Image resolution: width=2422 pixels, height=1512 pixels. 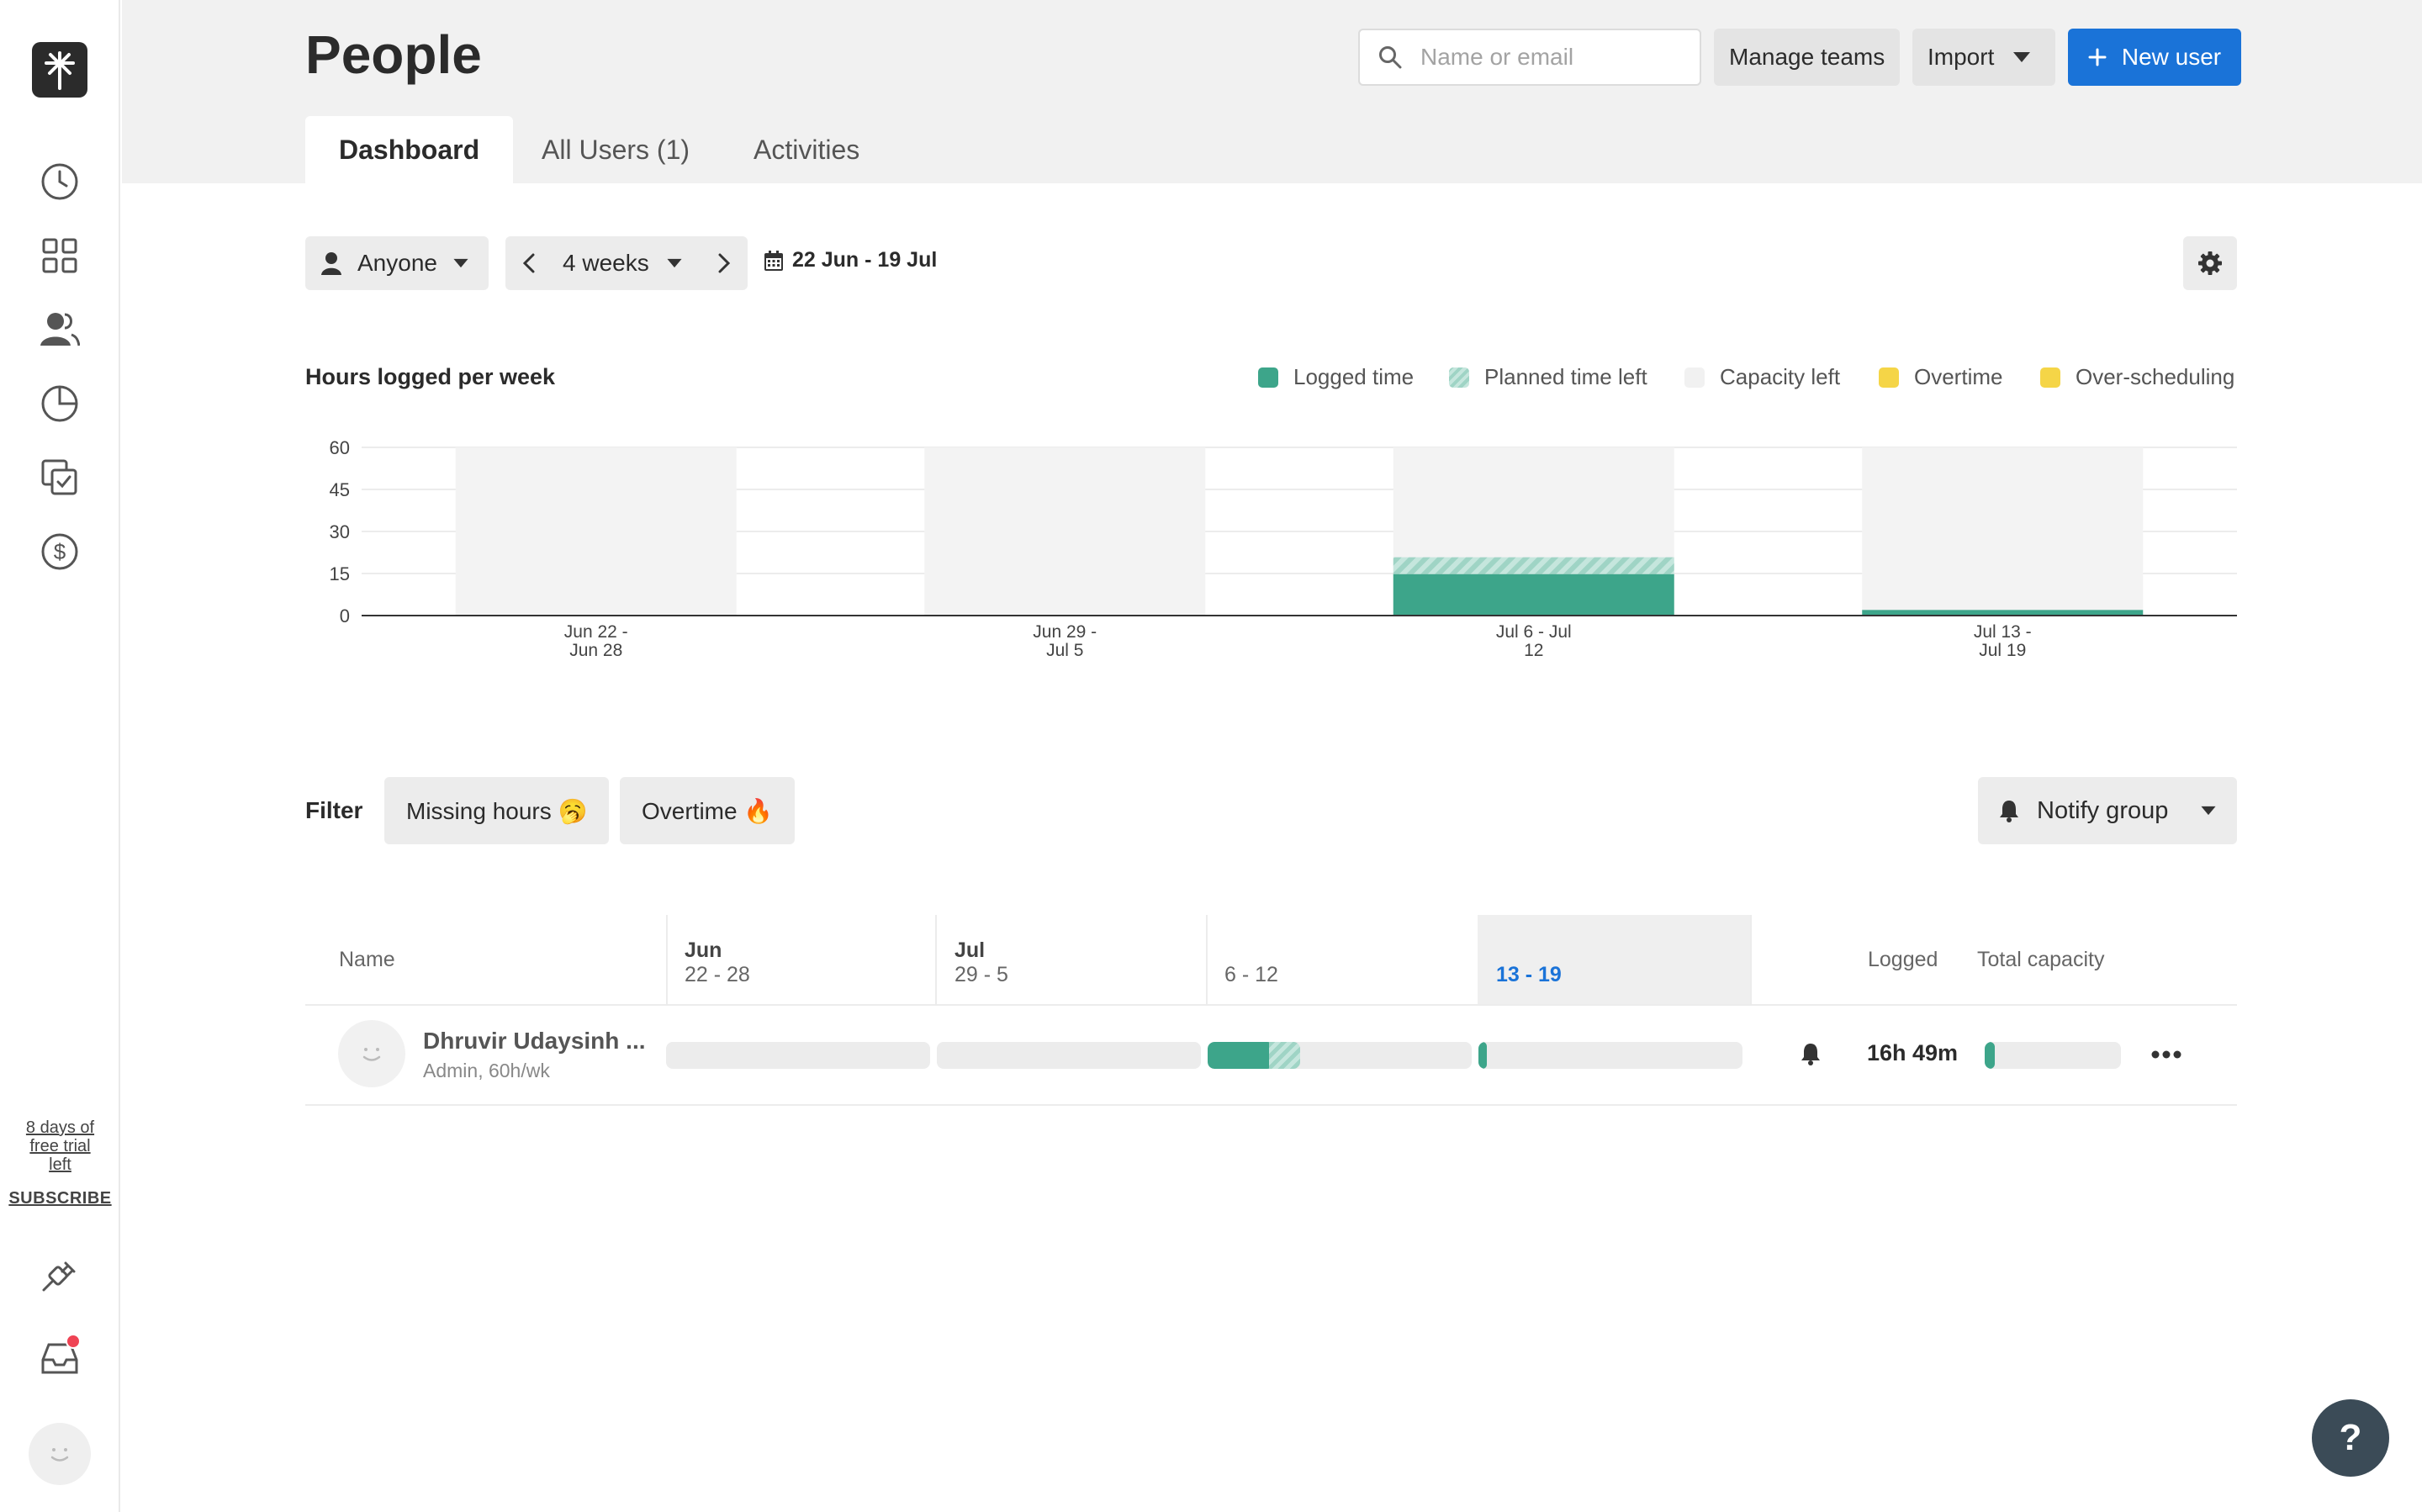 I want to click on chevron-left-icon, so click(x=529, y=263).